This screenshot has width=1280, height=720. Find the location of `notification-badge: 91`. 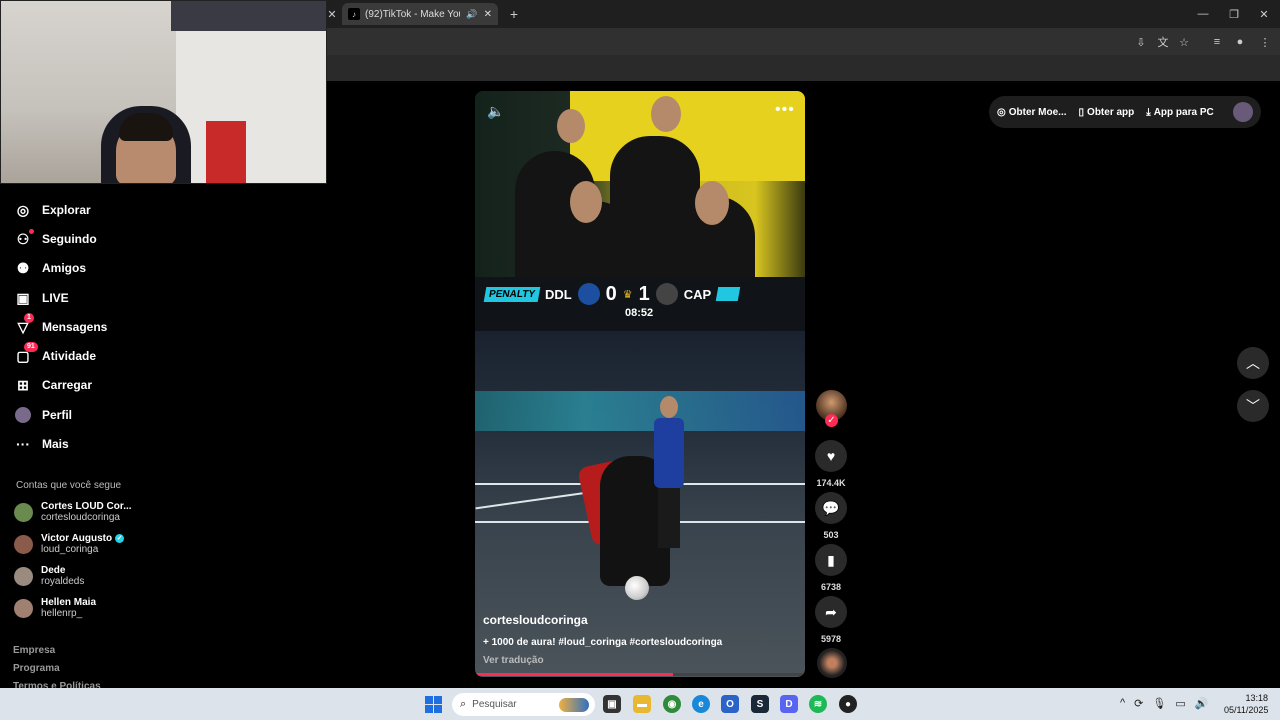

notification-badge: 91 is located at coordinates (31, 347).